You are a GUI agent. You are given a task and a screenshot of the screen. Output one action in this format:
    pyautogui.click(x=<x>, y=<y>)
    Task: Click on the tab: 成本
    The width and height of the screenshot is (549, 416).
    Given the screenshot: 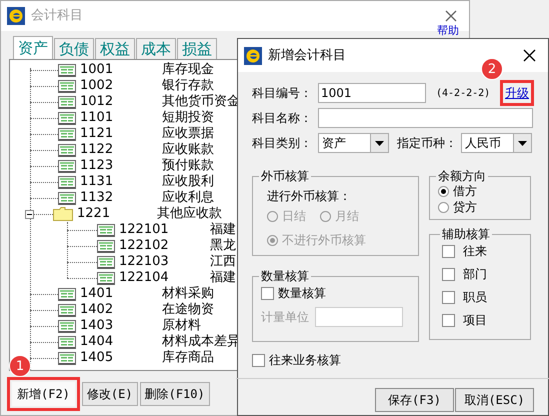 What is the action you would take?
    pyautogui.click(x=156, y=48)
    